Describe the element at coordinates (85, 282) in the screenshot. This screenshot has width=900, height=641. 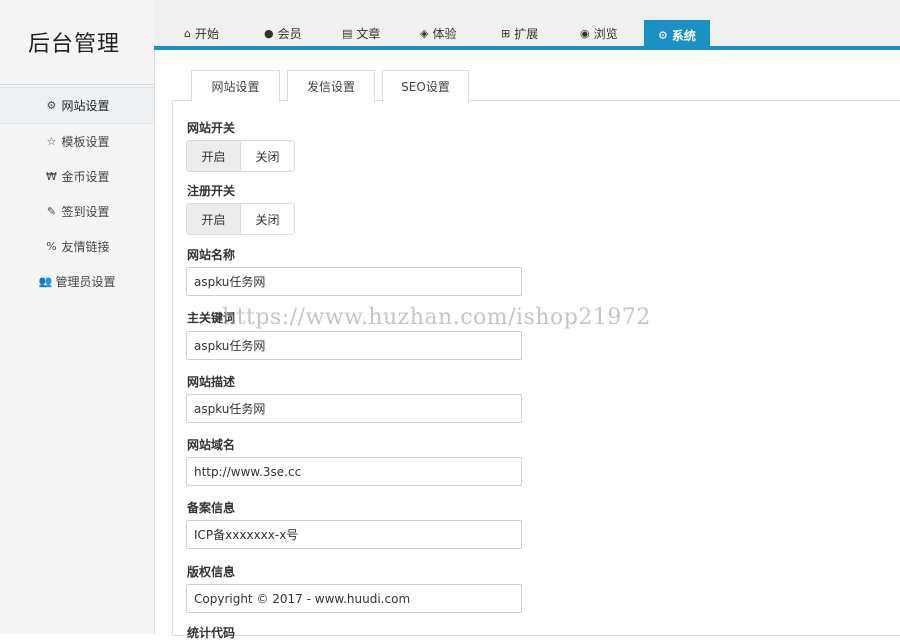
I see `sidebar-item-label: 管理员设置` at that location.